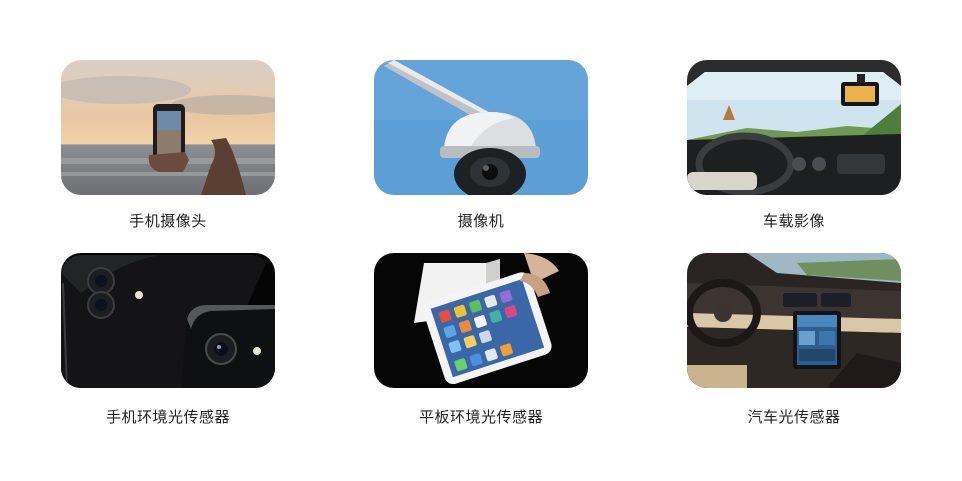 The image size is (962, 481). I want to click on application-card-phone-camera: 手机摄像头, so click(168, 145).